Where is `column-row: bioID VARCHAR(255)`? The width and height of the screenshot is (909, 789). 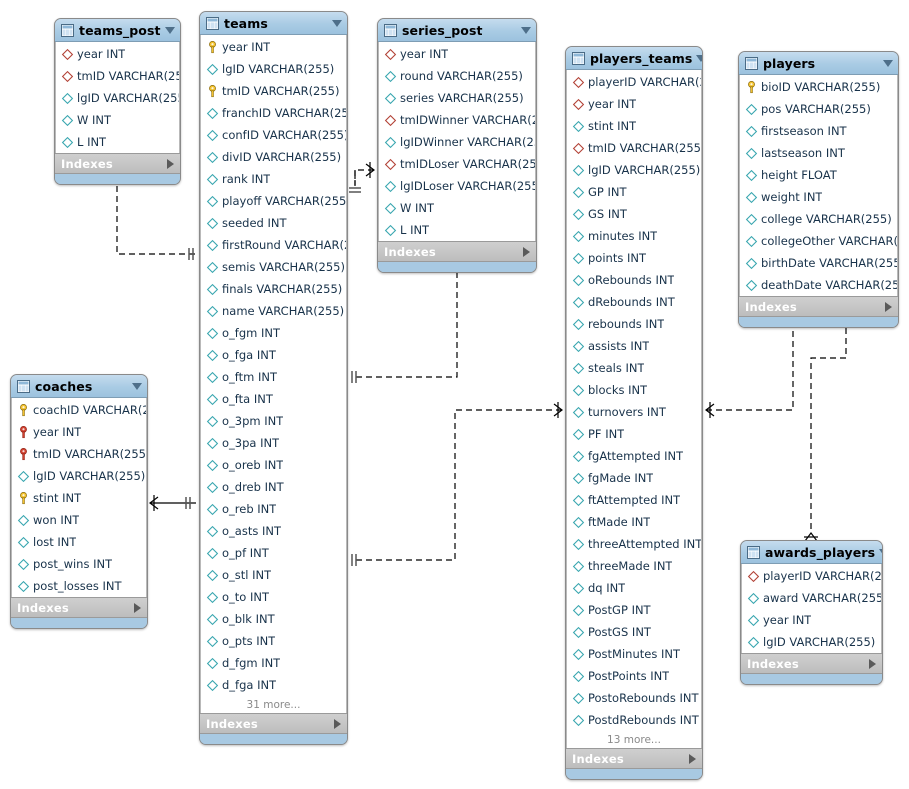
column-row: bioID VARCHAR(255) is located at coordinates (818, 87).